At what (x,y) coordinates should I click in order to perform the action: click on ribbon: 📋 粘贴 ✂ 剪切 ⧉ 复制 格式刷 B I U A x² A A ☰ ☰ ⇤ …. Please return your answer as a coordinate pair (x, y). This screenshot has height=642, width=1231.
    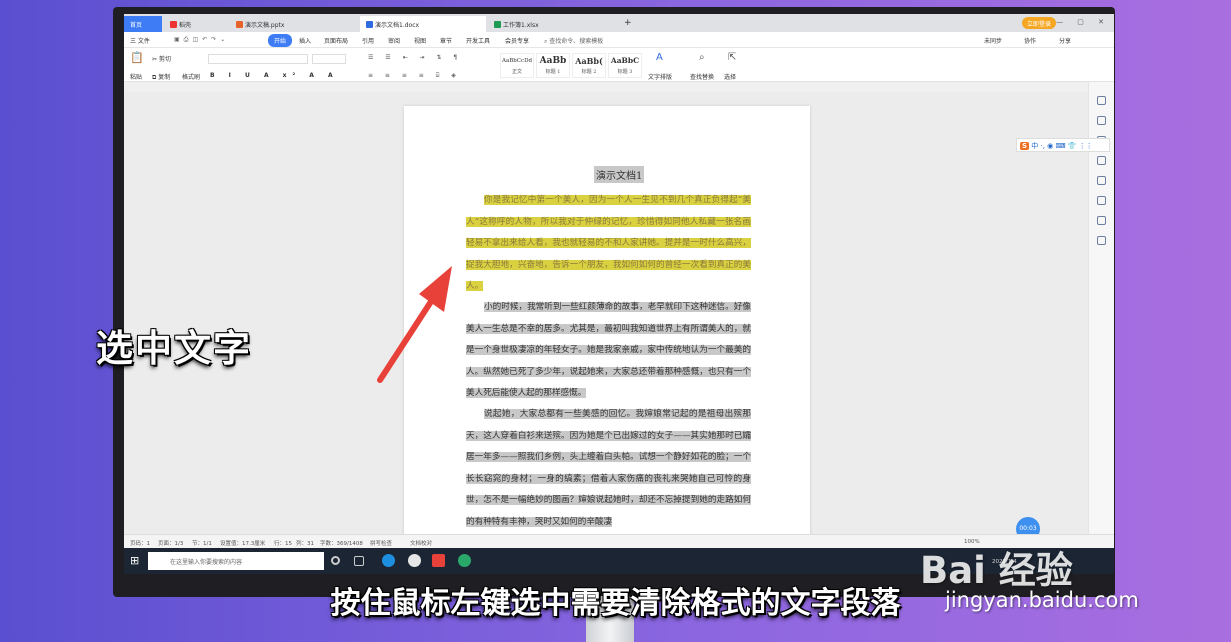
    Looking at the image, I should click on (619, 65).